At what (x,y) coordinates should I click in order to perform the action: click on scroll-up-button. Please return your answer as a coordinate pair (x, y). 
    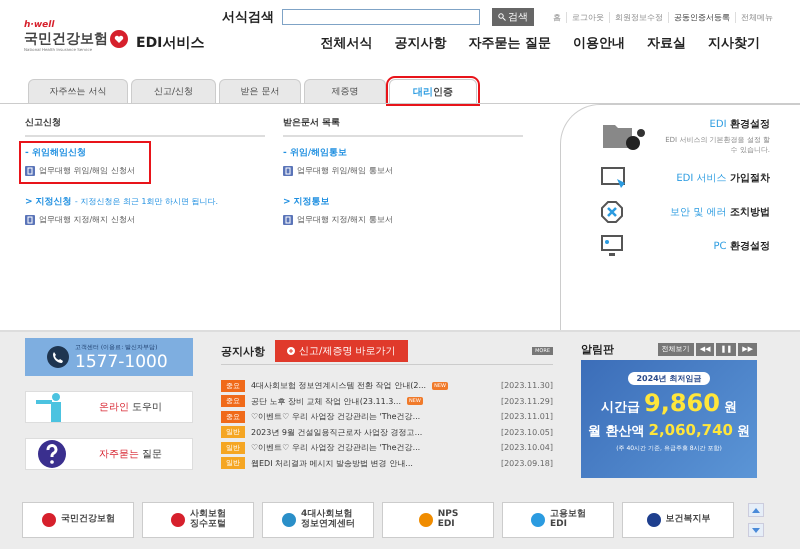
    Looking at the image, I should click on (756, 510).